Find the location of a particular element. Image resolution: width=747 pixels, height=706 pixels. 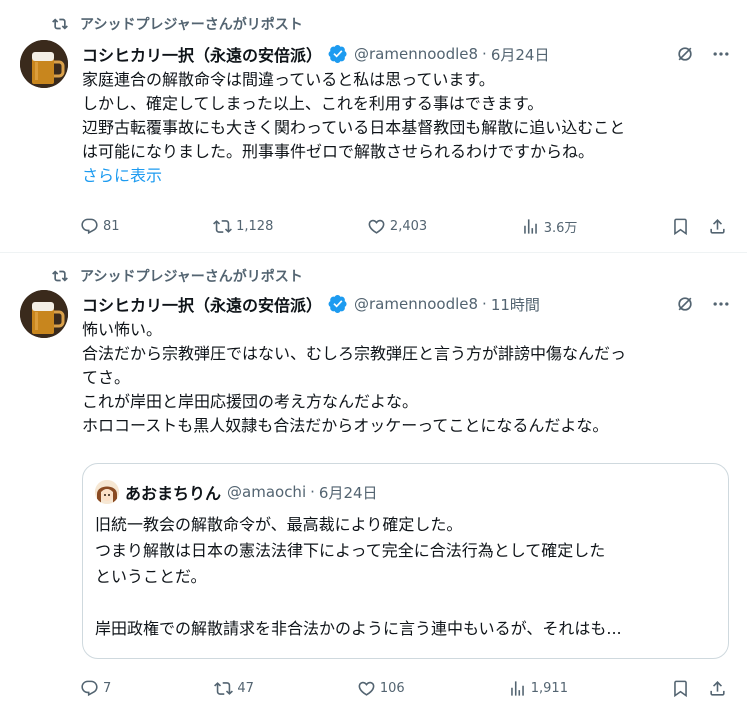

reply-button: 7 is located at coordinates (95, 688).